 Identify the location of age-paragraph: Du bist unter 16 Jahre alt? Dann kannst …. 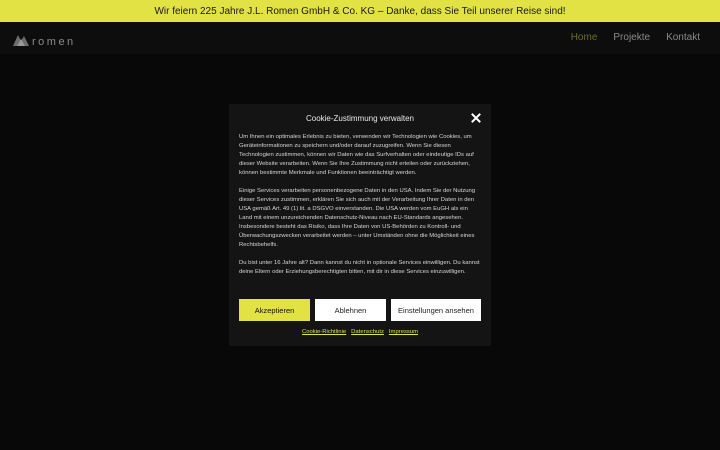
(359, 267).